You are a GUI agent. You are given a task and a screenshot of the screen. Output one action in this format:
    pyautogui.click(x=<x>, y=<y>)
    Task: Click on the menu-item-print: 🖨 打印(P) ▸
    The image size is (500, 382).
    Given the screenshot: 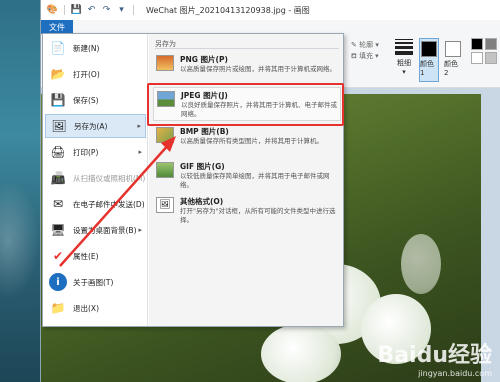 What is the action you would take?
    pyautogui.click(x=95, y=152)
    